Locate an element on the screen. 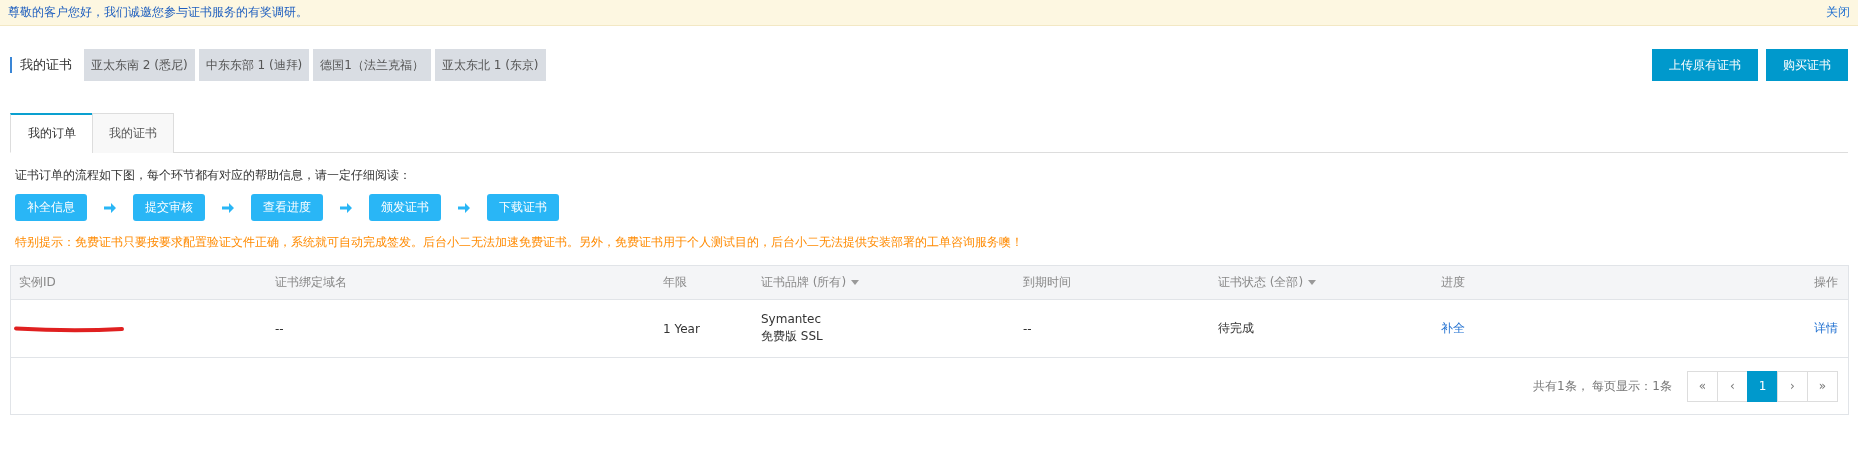  close-link: 关闭 is located at coordinates (1838, 12).